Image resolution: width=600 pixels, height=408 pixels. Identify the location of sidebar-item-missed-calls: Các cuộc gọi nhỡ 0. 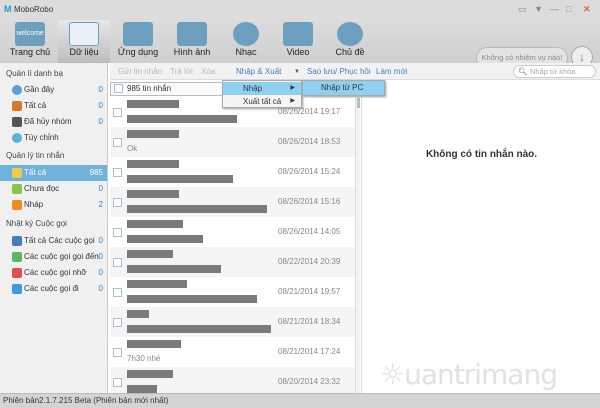
(53, 273).